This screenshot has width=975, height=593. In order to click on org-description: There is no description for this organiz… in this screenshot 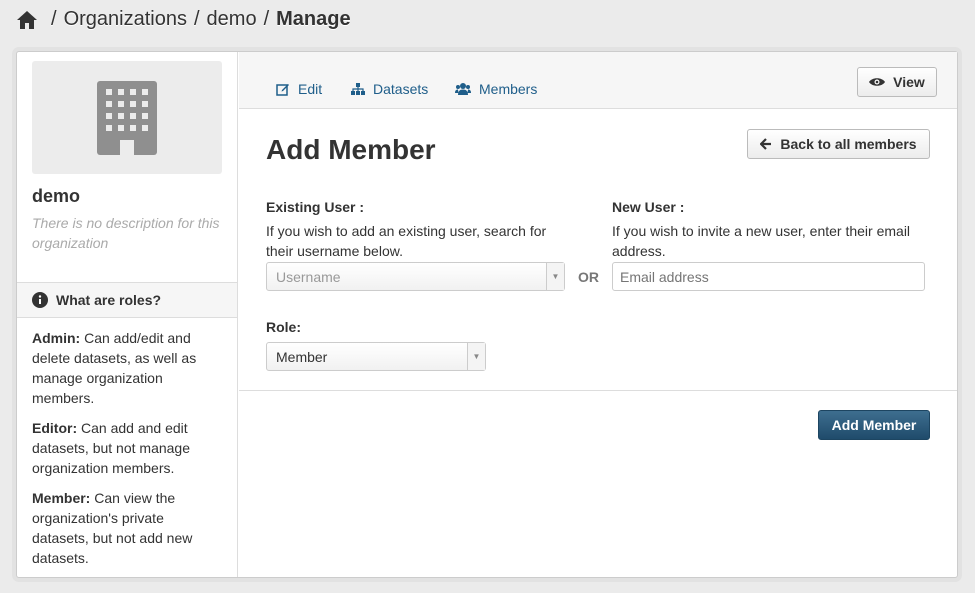, I will do `click(126, 233)`.